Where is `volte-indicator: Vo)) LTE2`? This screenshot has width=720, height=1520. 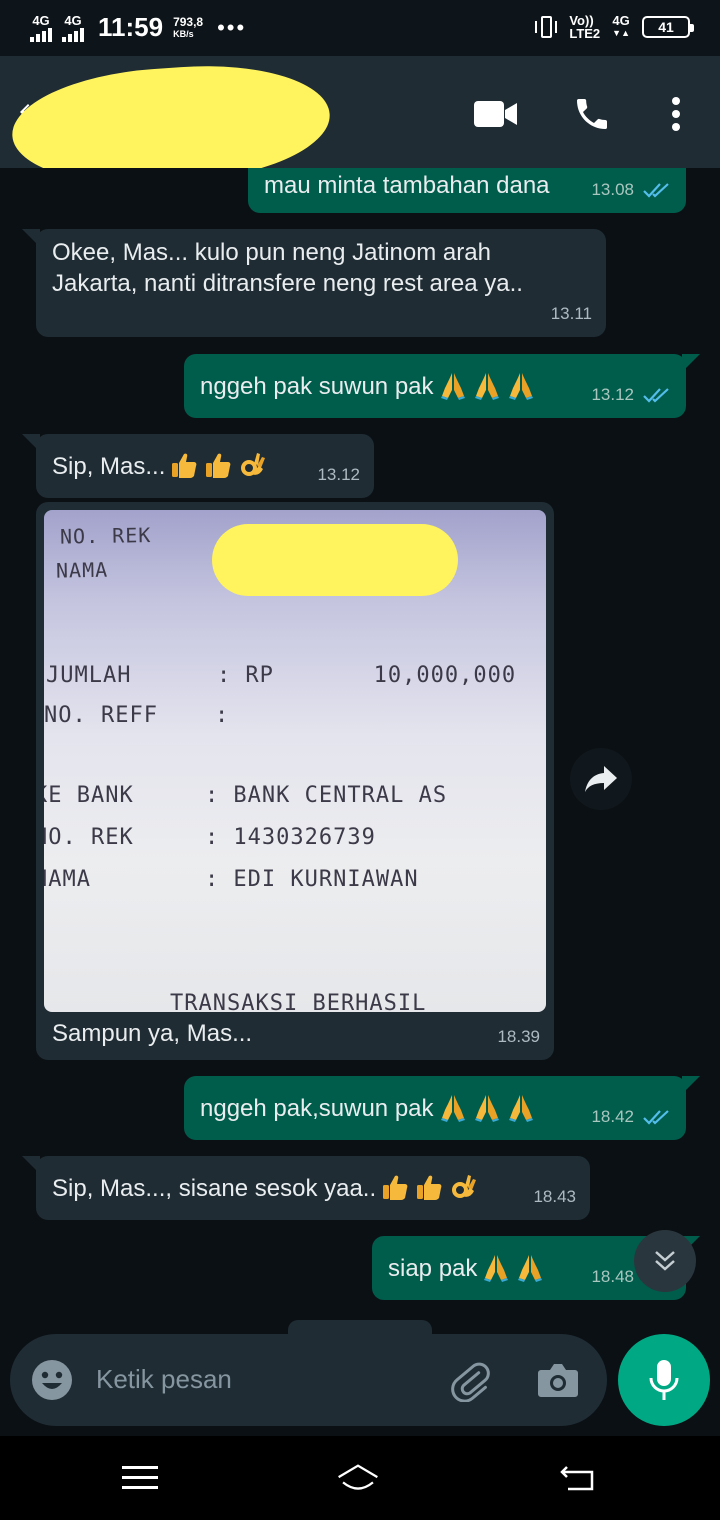 volte-indicator: Vo)) LTE2 is located at coordinates (585, 27).